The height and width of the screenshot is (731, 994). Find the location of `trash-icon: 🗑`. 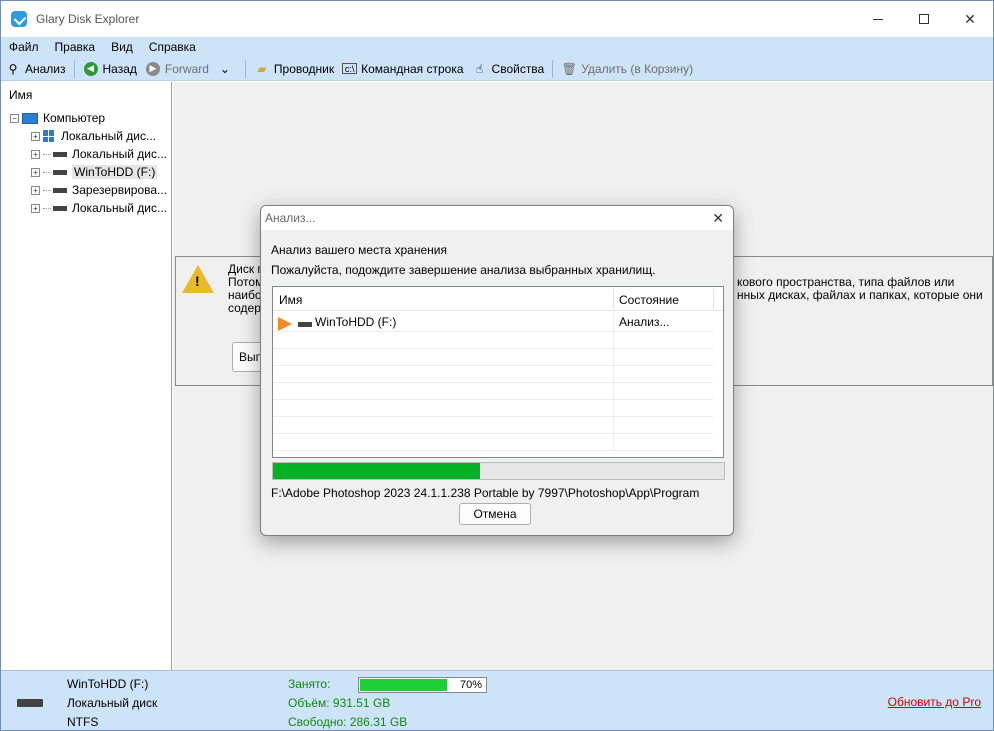

trash-icon: 🗑 is located at coordinates (569, 68).